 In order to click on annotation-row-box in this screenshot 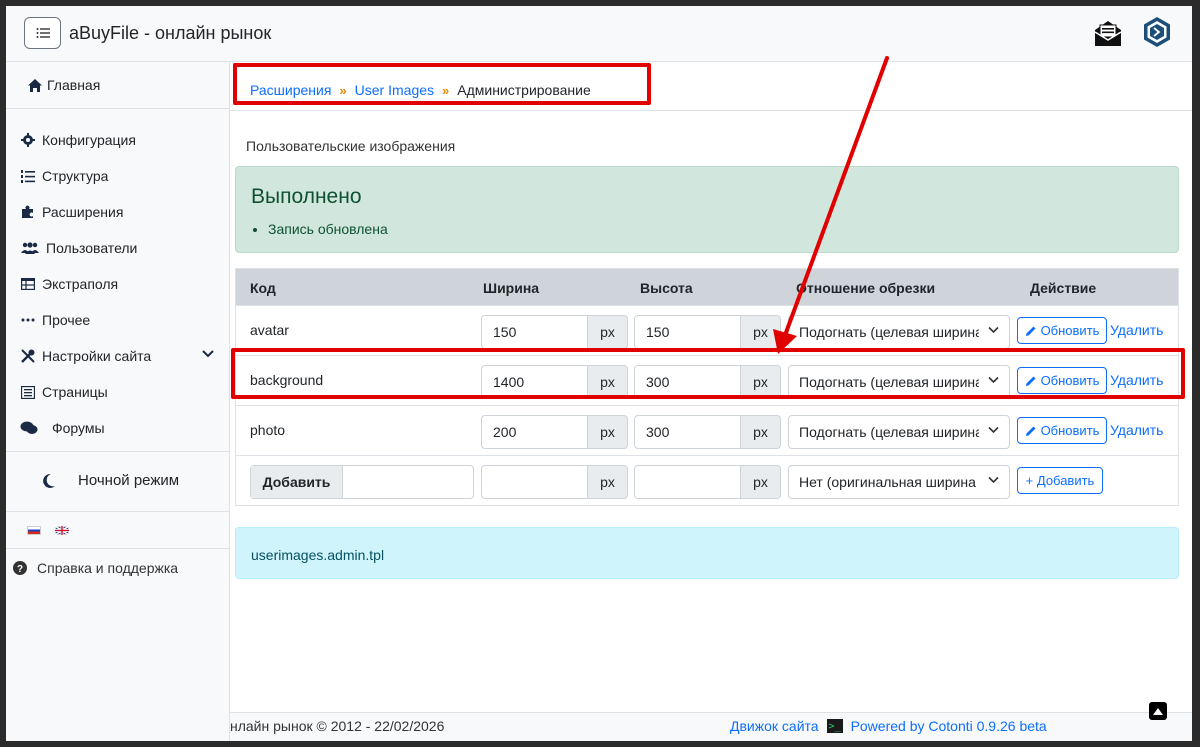, I will do `click(708, 373)`.